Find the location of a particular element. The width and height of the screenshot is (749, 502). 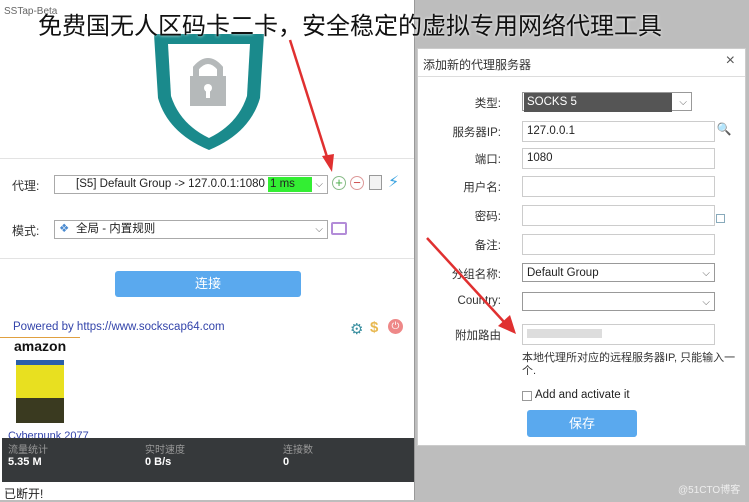

globe-icon: ❖ is located at coordinates (64, 229).